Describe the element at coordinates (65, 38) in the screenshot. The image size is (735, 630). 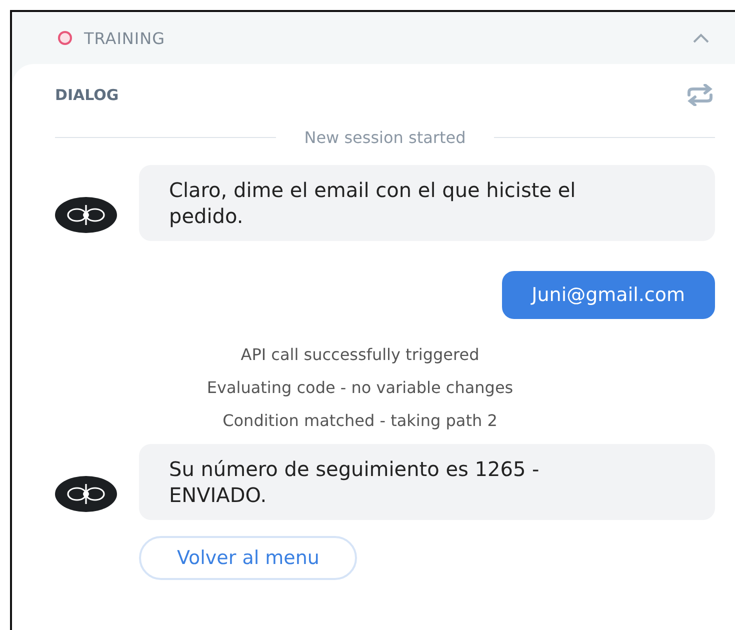
I see `status-dot` at that location.